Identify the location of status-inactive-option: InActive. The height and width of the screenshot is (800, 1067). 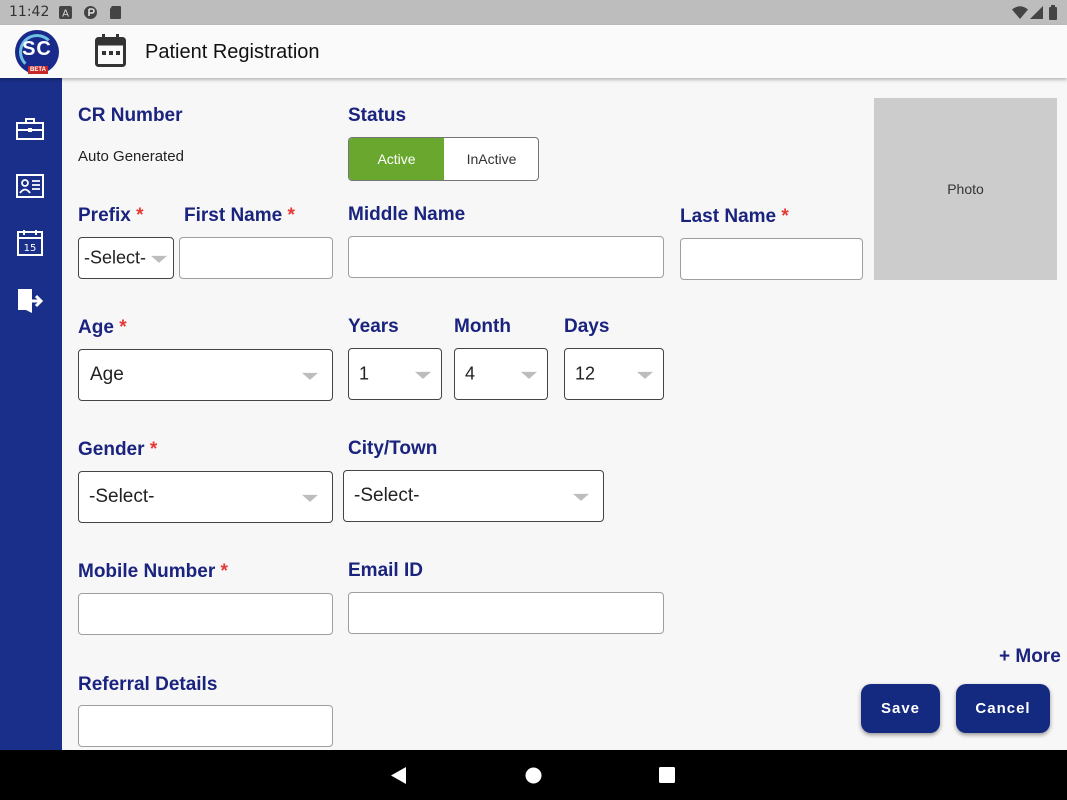
(491, 159).